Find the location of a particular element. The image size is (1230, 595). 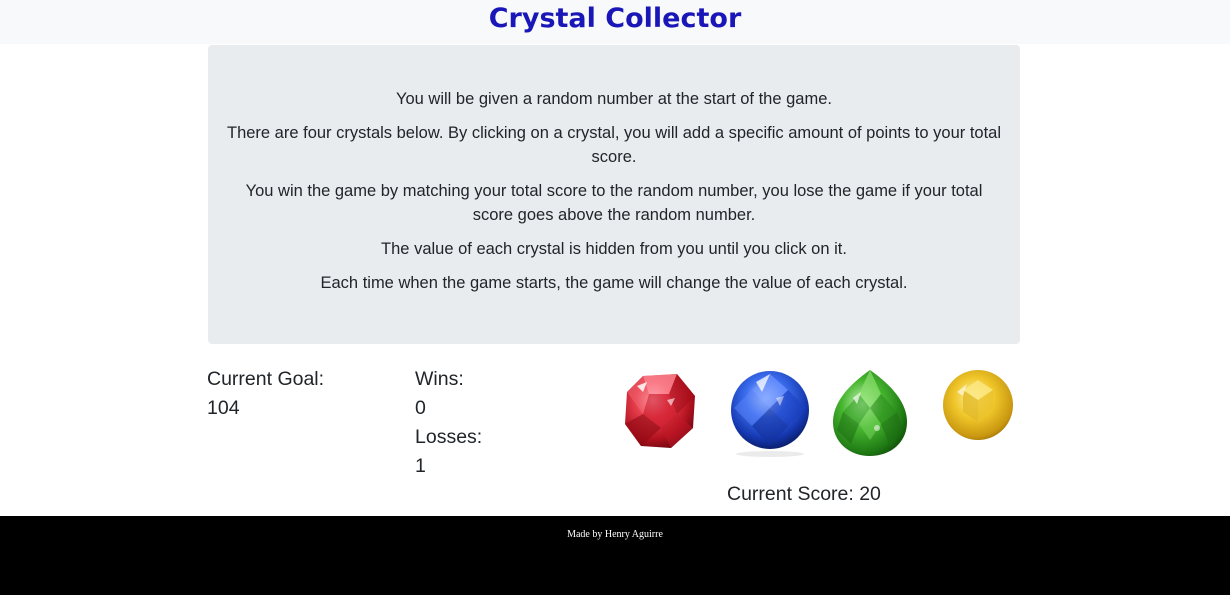

blue-crystal-button is located at coordinates (770, 413).